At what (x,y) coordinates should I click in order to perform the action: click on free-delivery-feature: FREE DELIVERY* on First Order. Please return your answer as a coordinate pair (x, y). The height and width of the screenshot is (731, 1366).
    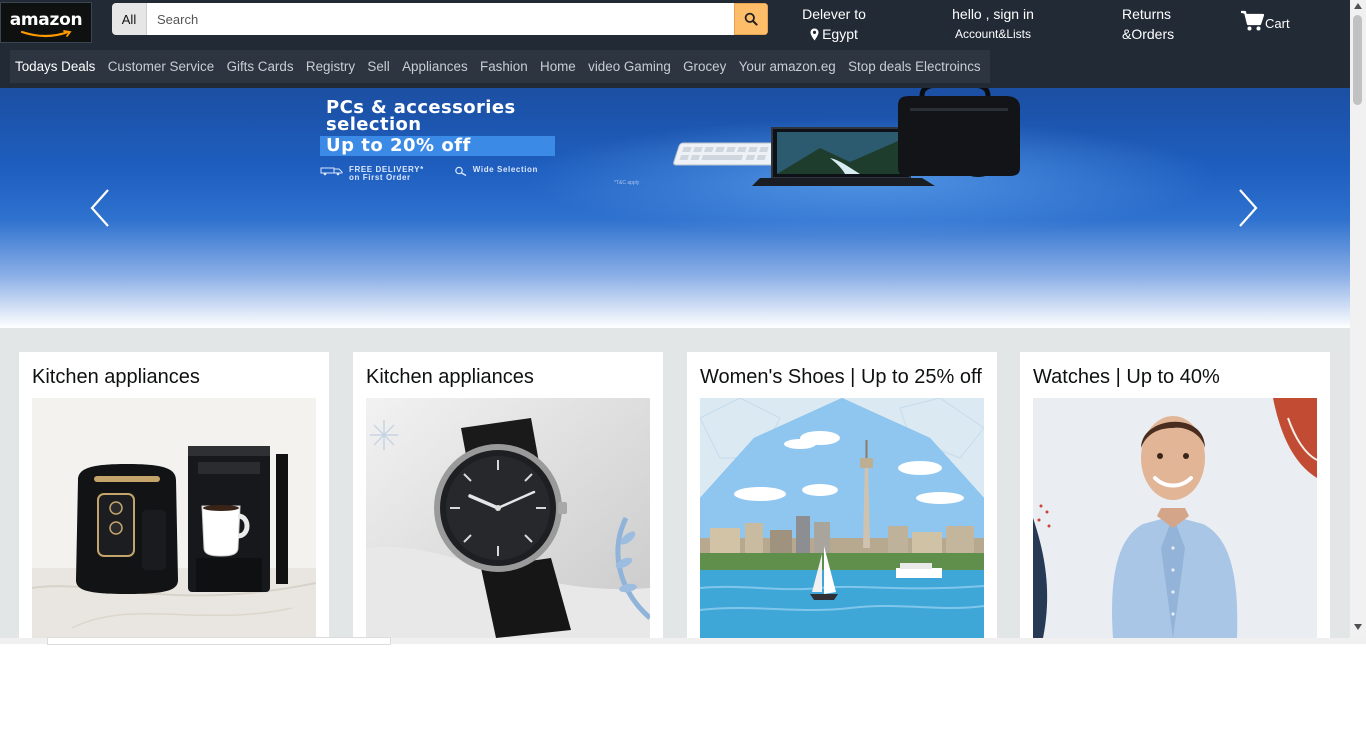
    Looking at the image, I should click on (372, 174).